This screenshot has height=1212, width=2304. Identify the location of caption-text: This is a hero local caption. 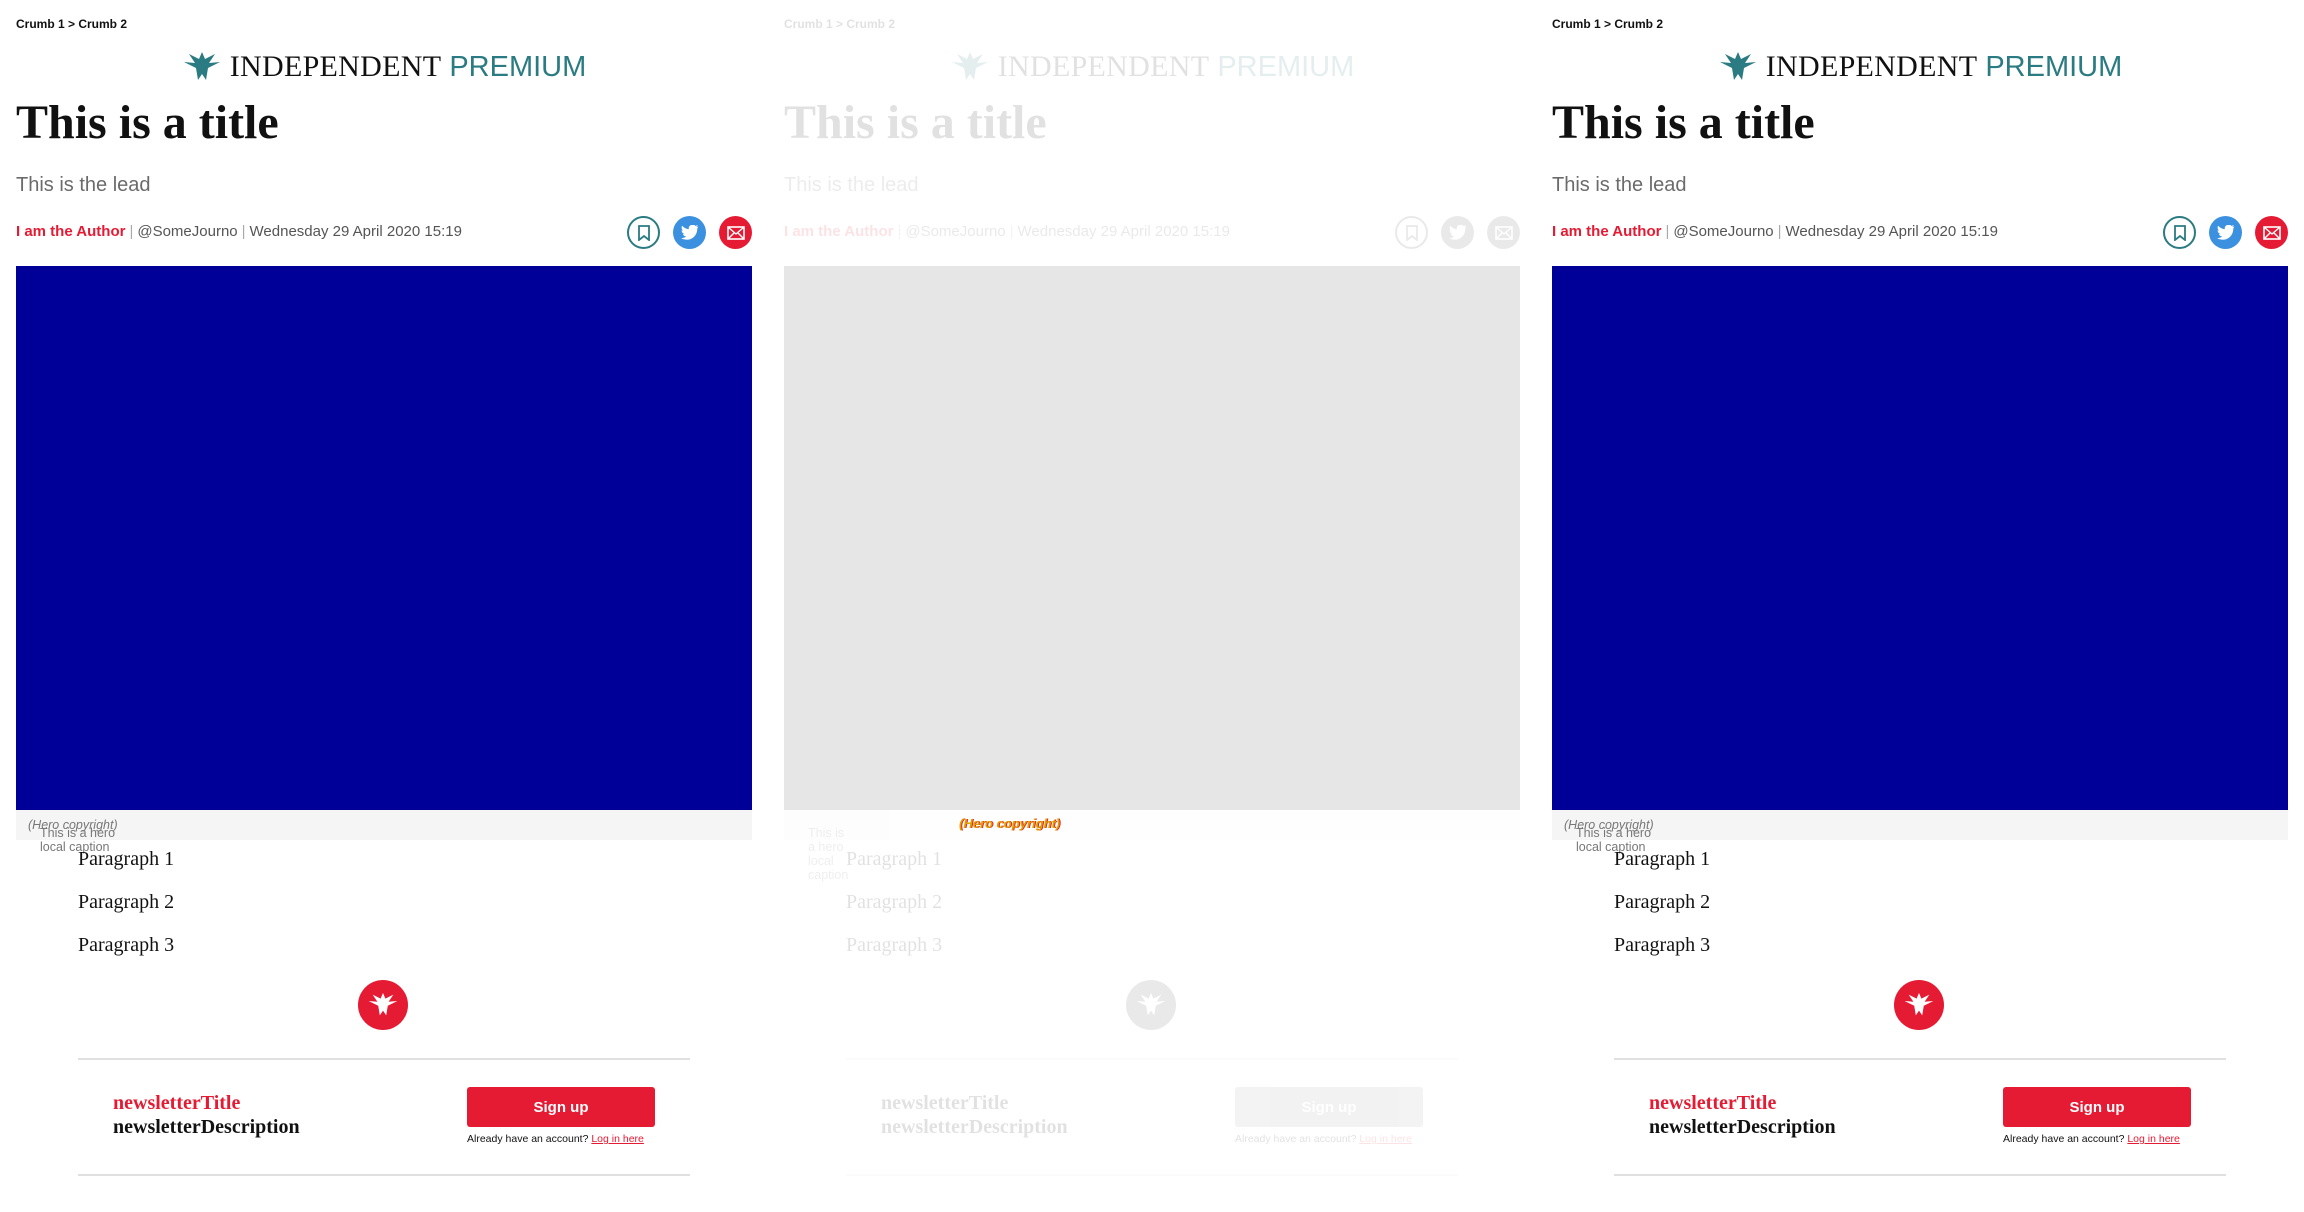
(828, 854).